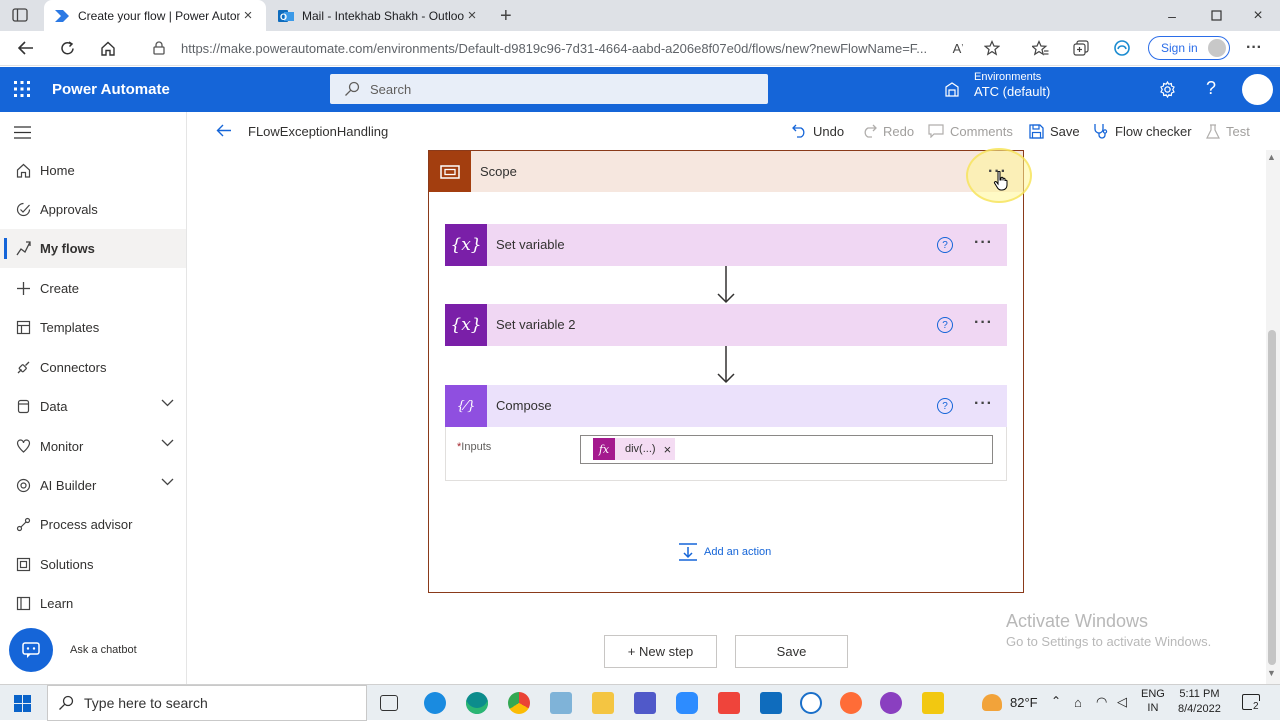 This screenshot has height=721, width=1280. Describe the element at coordinates (1167, 89) in the screenshot. I see `settings-gear-icon` at that location.